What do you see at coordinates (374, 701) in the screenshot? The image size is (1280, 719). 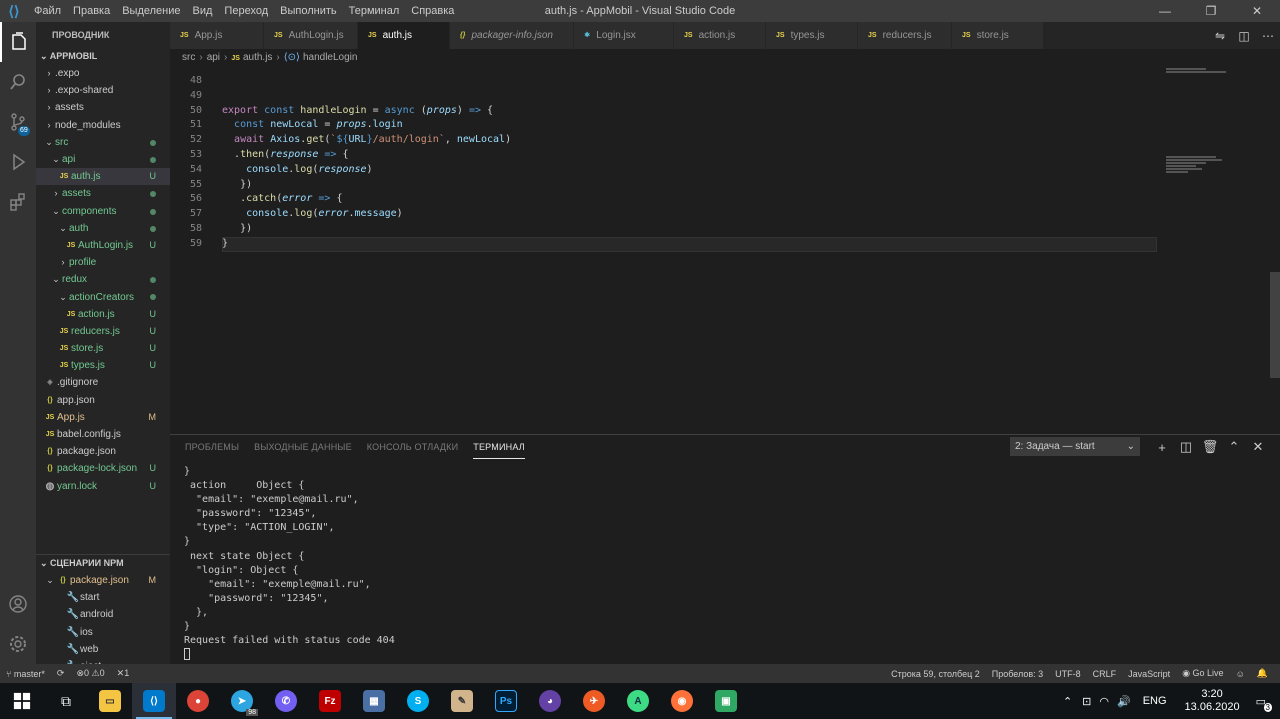 I see `calculator-icon: ▦` at bounding box center [374, 701].